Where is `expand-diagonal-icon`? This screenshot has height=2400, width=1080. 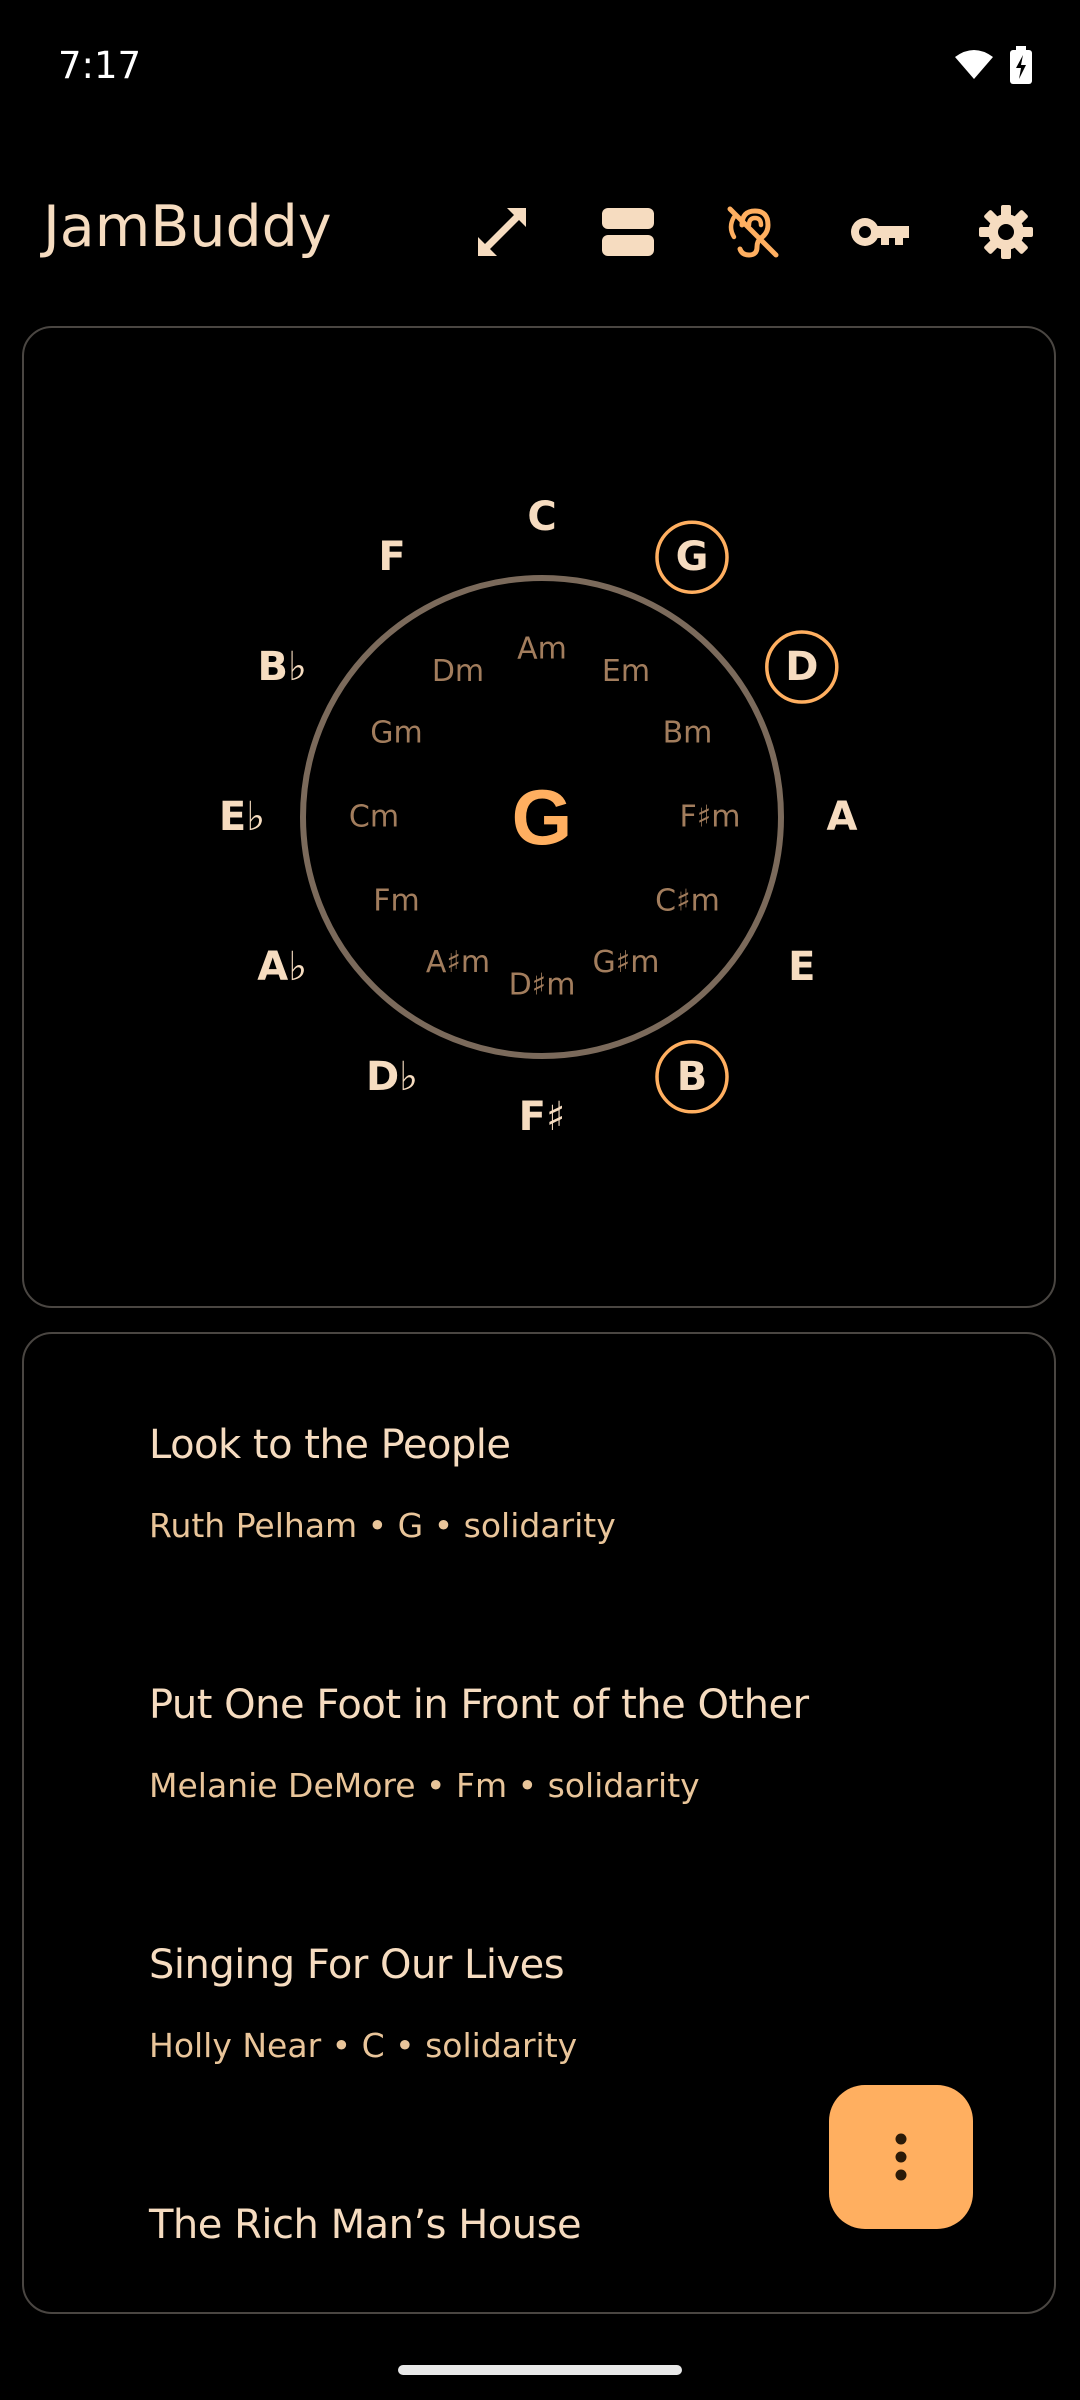 expand-diagonal-icon is located at coordinates (502, 232).